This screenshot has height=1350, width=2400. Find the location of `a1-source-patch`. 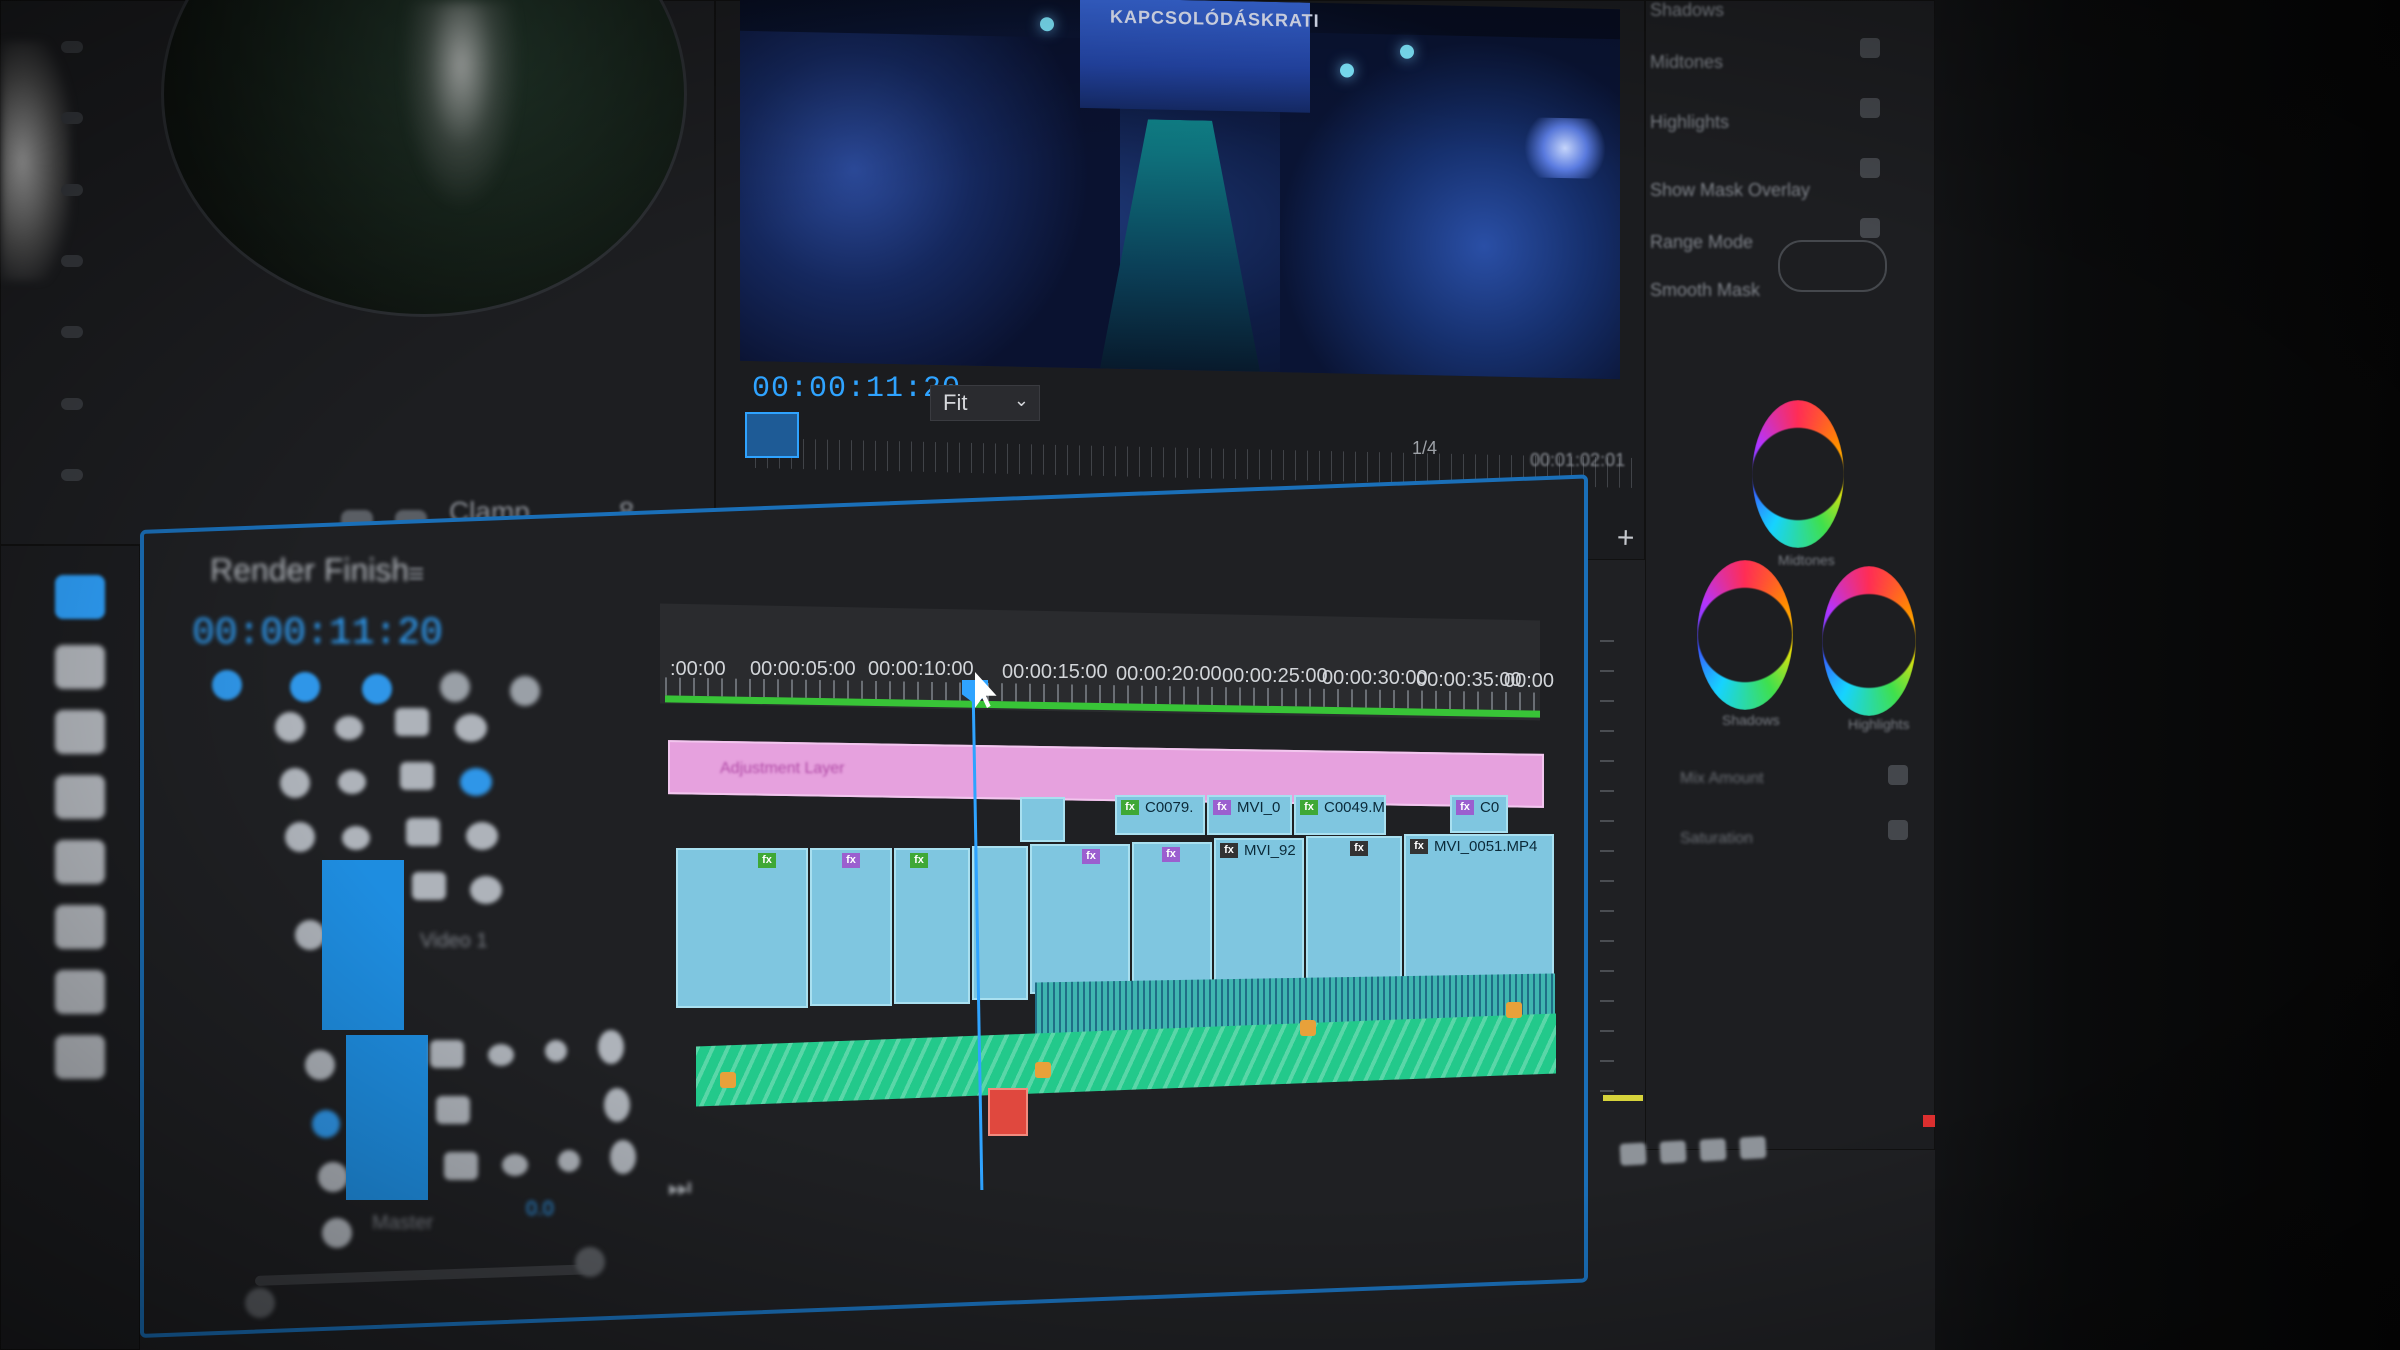

a1-source-patch is located at coordinates (387, 1117).